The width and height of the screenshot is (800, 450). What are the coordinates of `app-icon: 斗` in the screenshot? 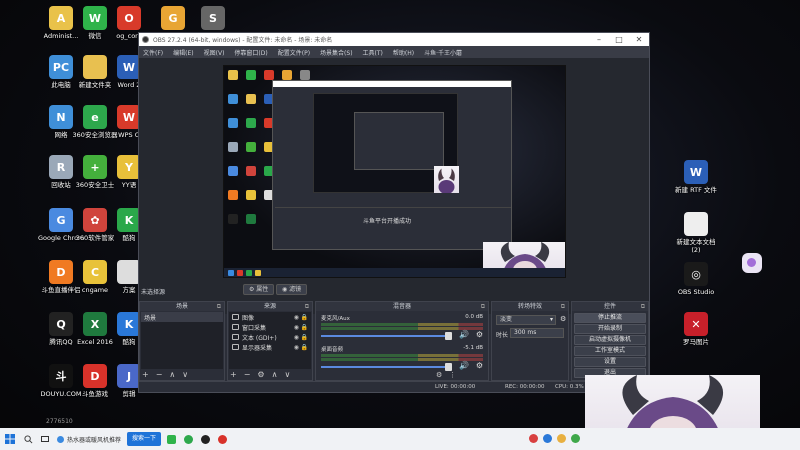 It's located at (61, 376).